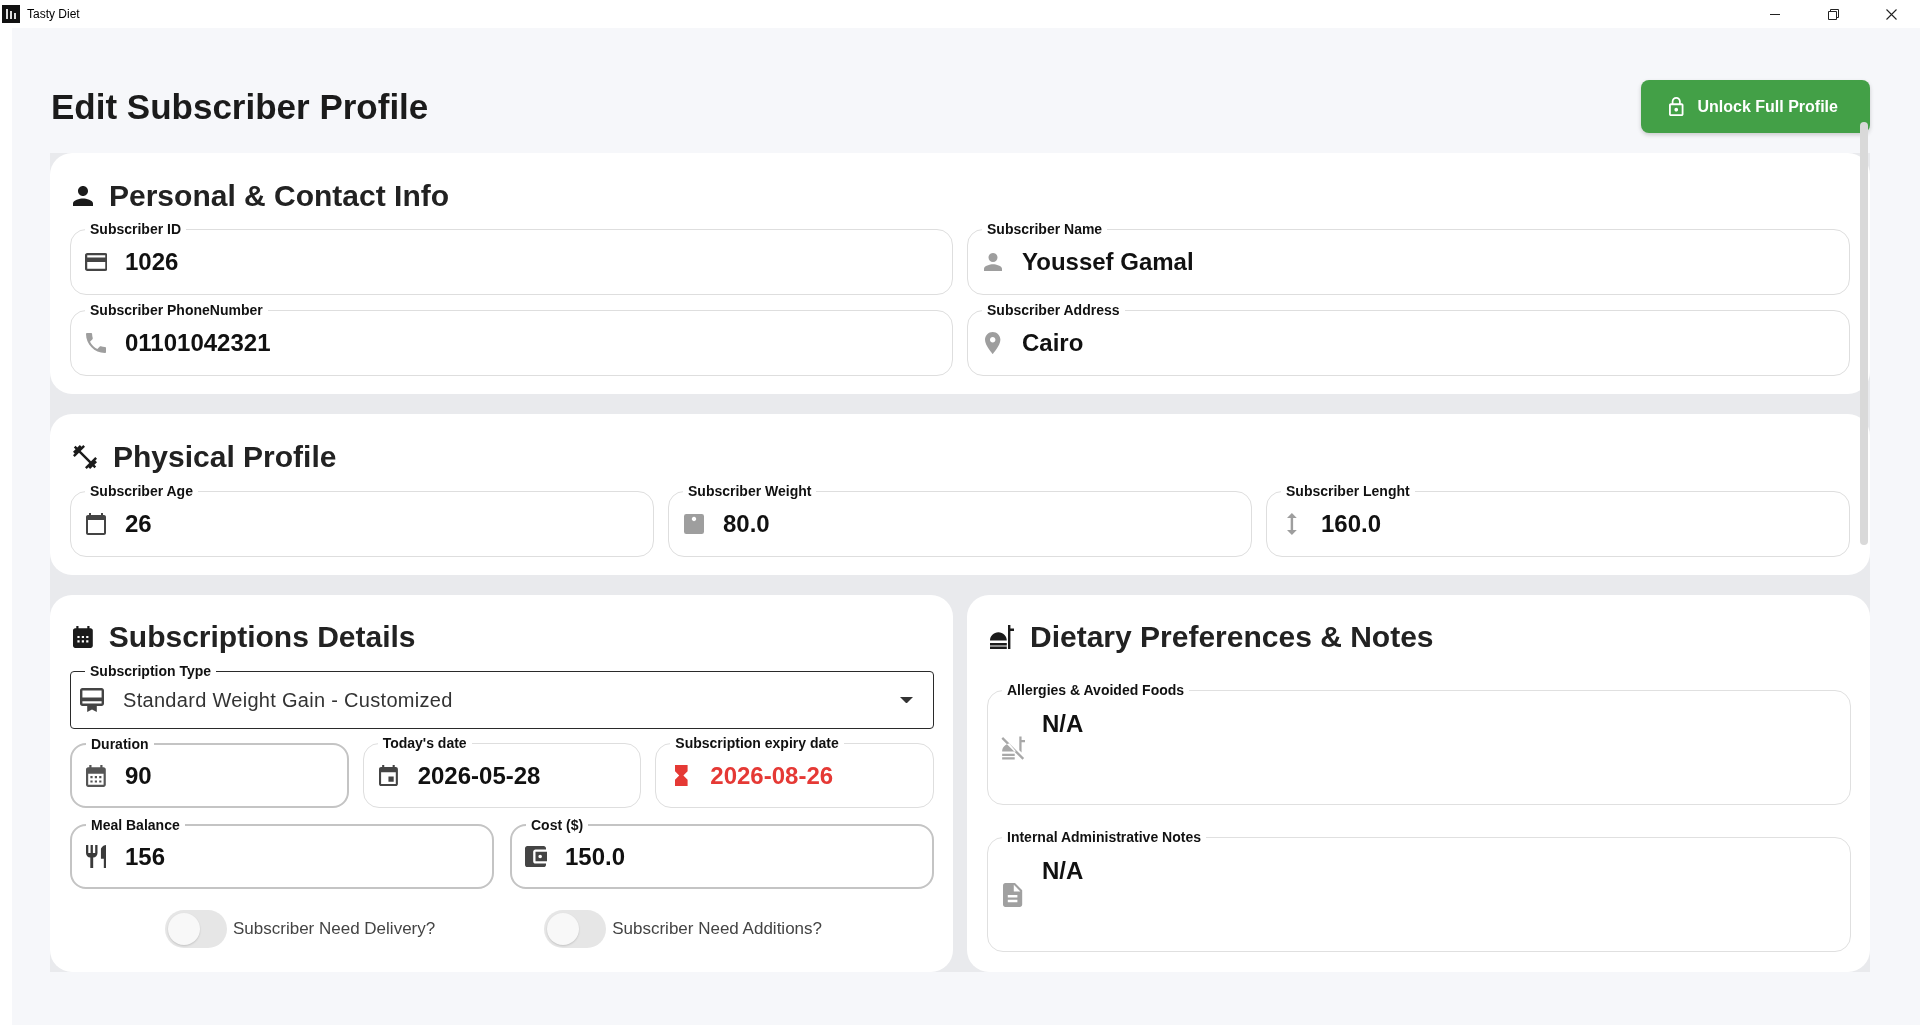  What do you see at coordinates (1002, 637) in the screenshot?
I see `food-plate-icon` at bounding box center [1002, 637].